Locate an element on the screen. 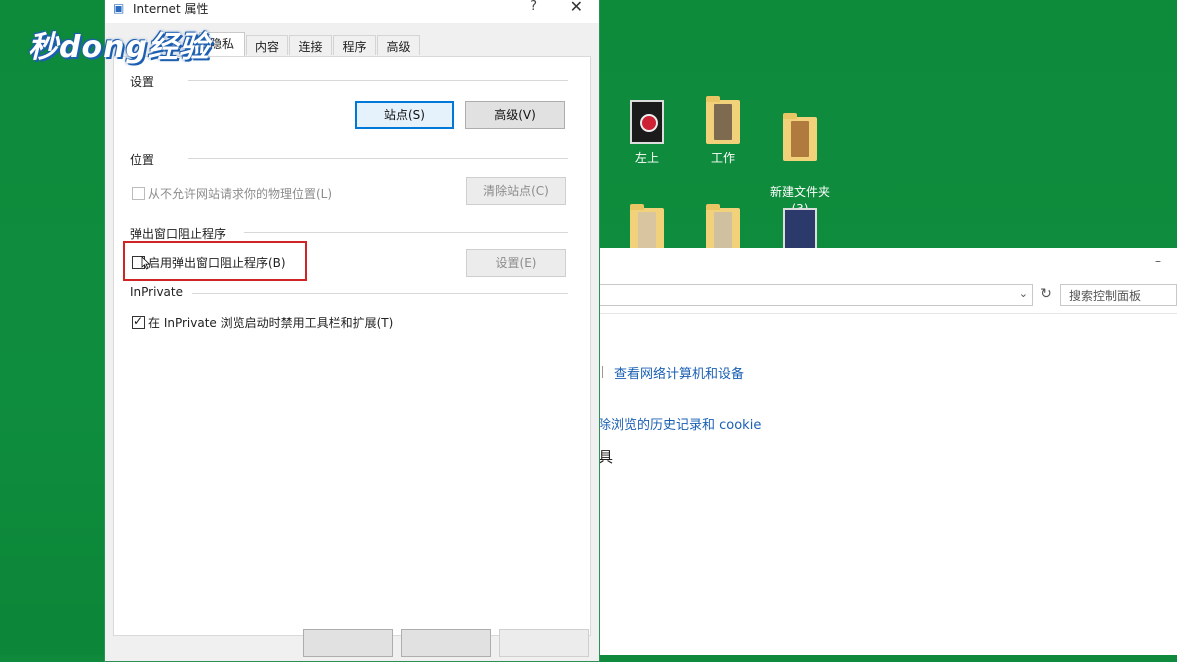  desktop-icon-zuoshang: 左上 is located at coordinates (647, 133).